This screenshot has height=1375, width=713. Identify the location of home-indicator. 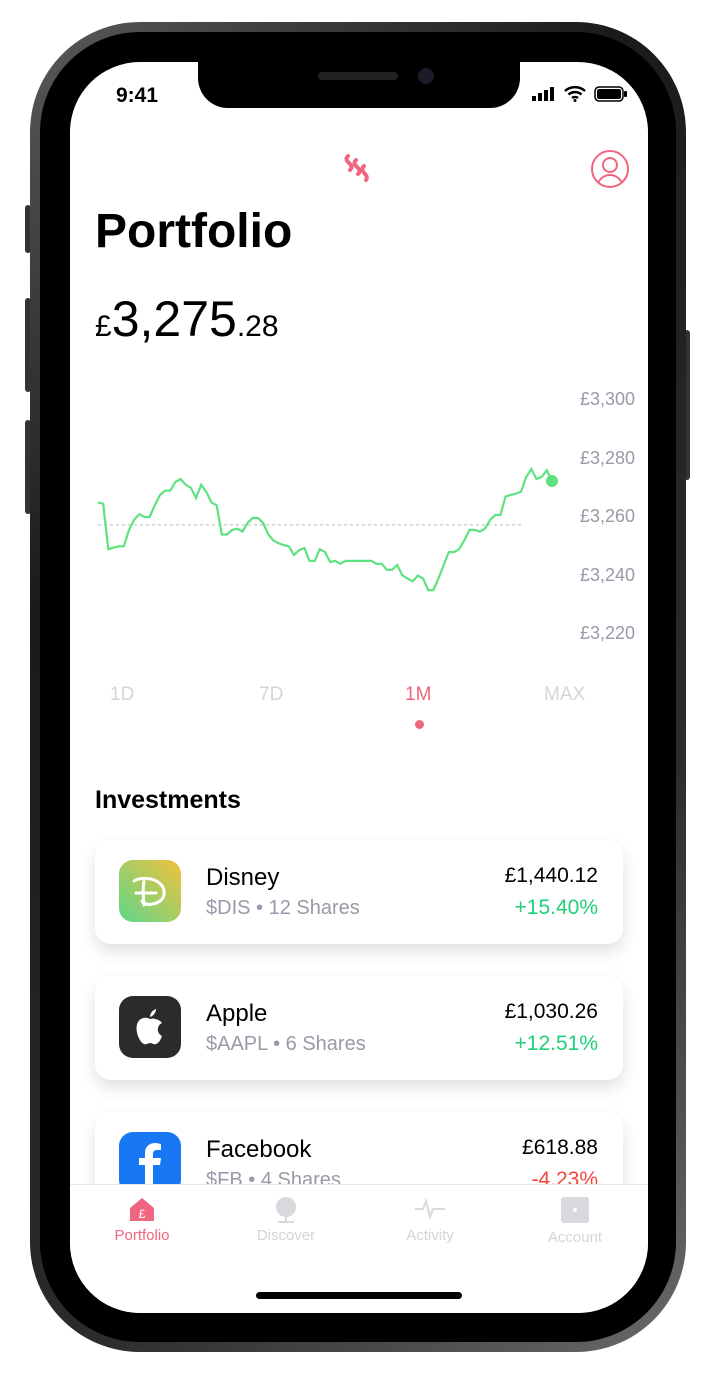
(359, 1295).